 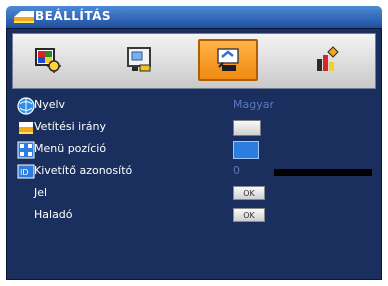 I want to click on svg-text: ID, so click(x=24, y=172).